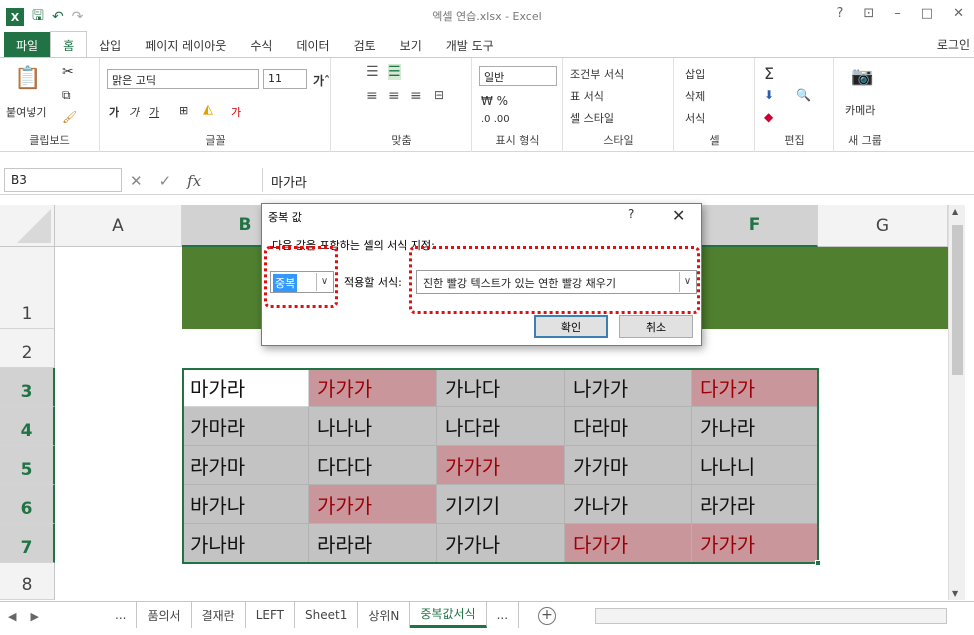 This screenshot has width=974, height=635. What do you see at coordinates (755, 465) in the screenshot?
I see `table-cell: 나나니` at bounding box center [755, 465].